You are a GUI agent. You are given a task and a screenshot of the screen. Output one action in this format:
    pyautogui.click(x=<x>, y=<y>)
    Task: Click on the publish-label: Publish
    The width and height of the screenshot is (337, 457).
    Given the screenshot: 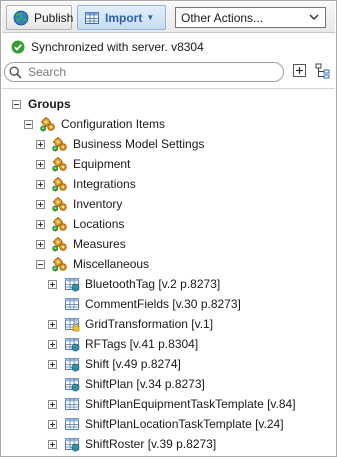 What is the action you would take?
    pyautogui.click(x=54, y=17)
    